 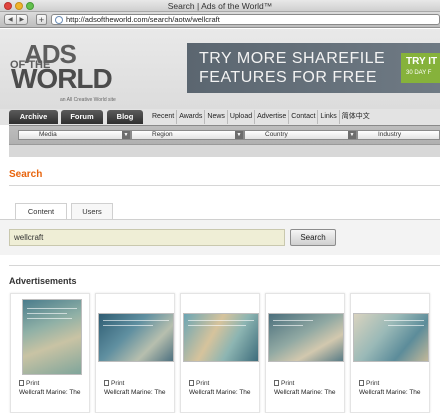 What do you see at coordinates (21, 19) in the screenshot?
I see `forward-button: ▶` at bounding box center [21, 19].